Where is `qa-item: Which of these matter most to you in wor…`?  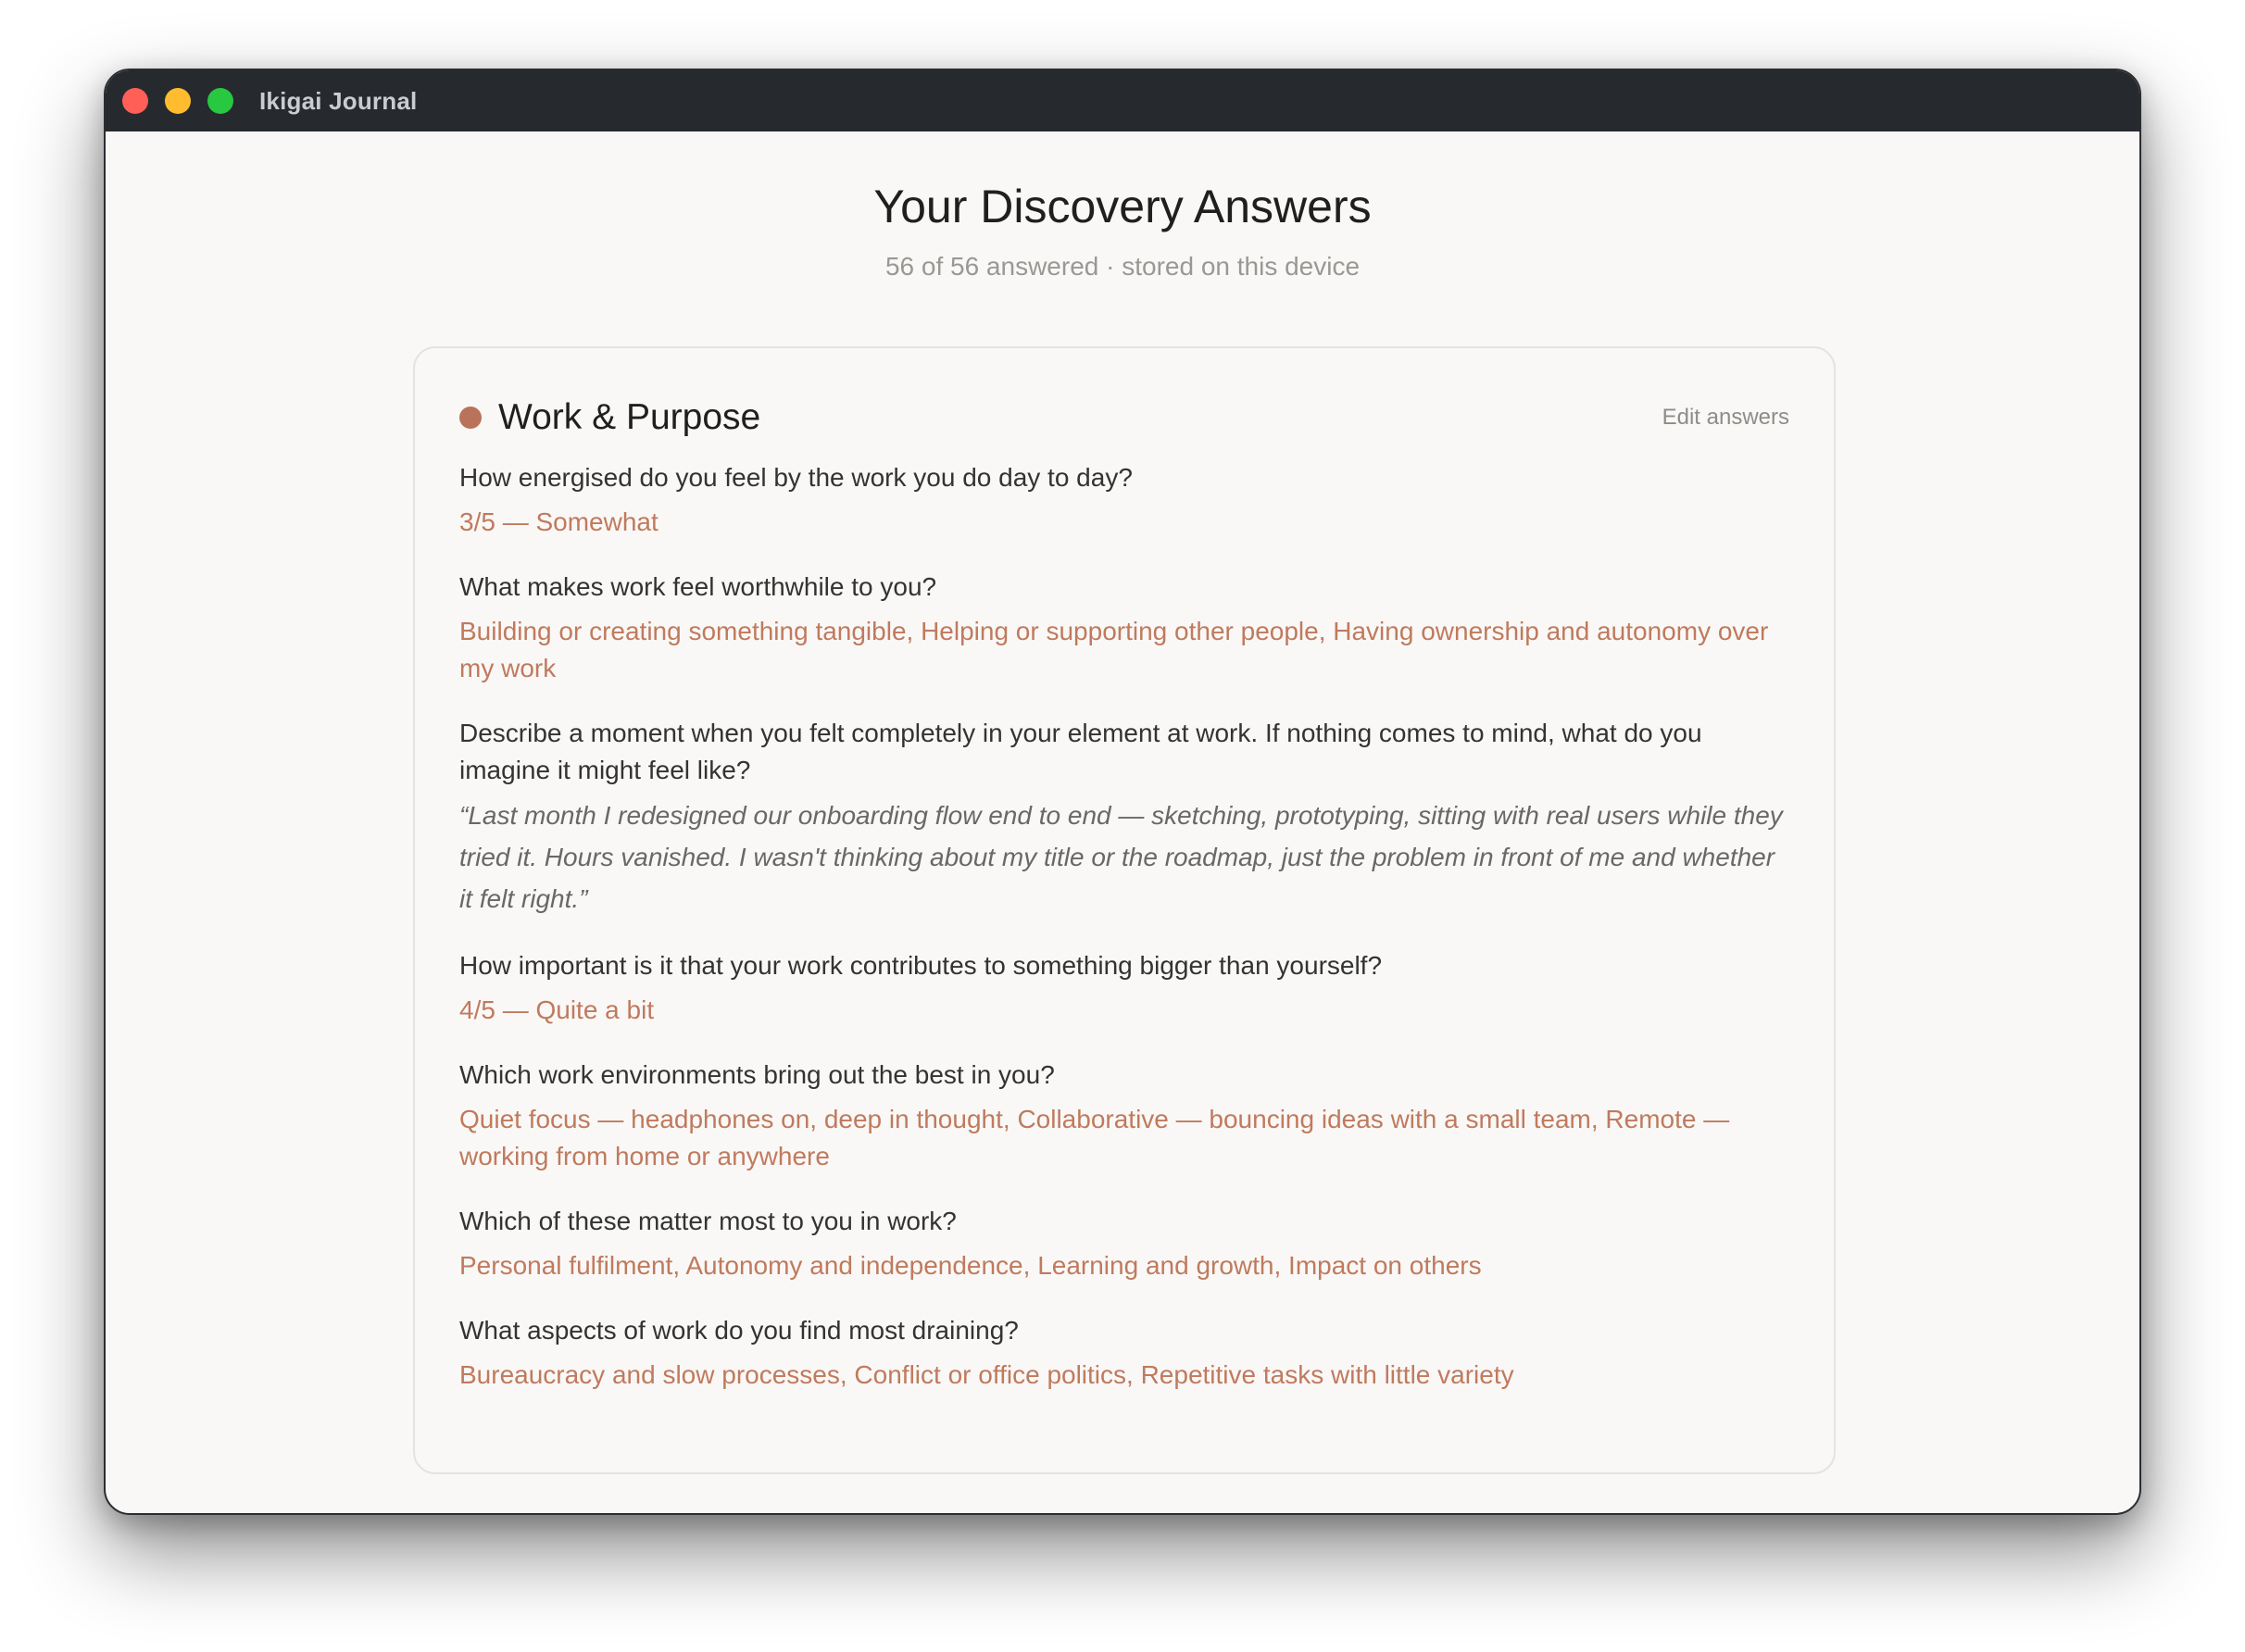 qa-item: Which of these matter most to you in wor… is located at coordinates (1124, 1243).